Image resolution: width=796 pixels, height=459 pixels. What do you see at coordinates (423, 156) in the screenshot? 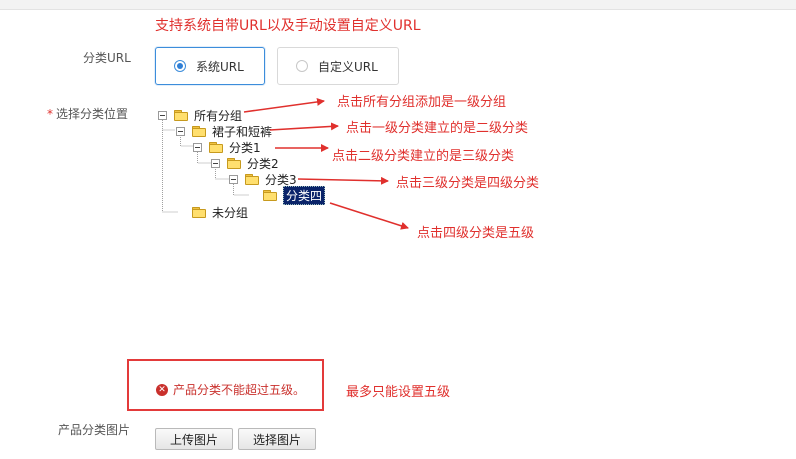
I see `level2-annotation: 点击二级分类建立的是三级分类` at bounding box center [423, 156].